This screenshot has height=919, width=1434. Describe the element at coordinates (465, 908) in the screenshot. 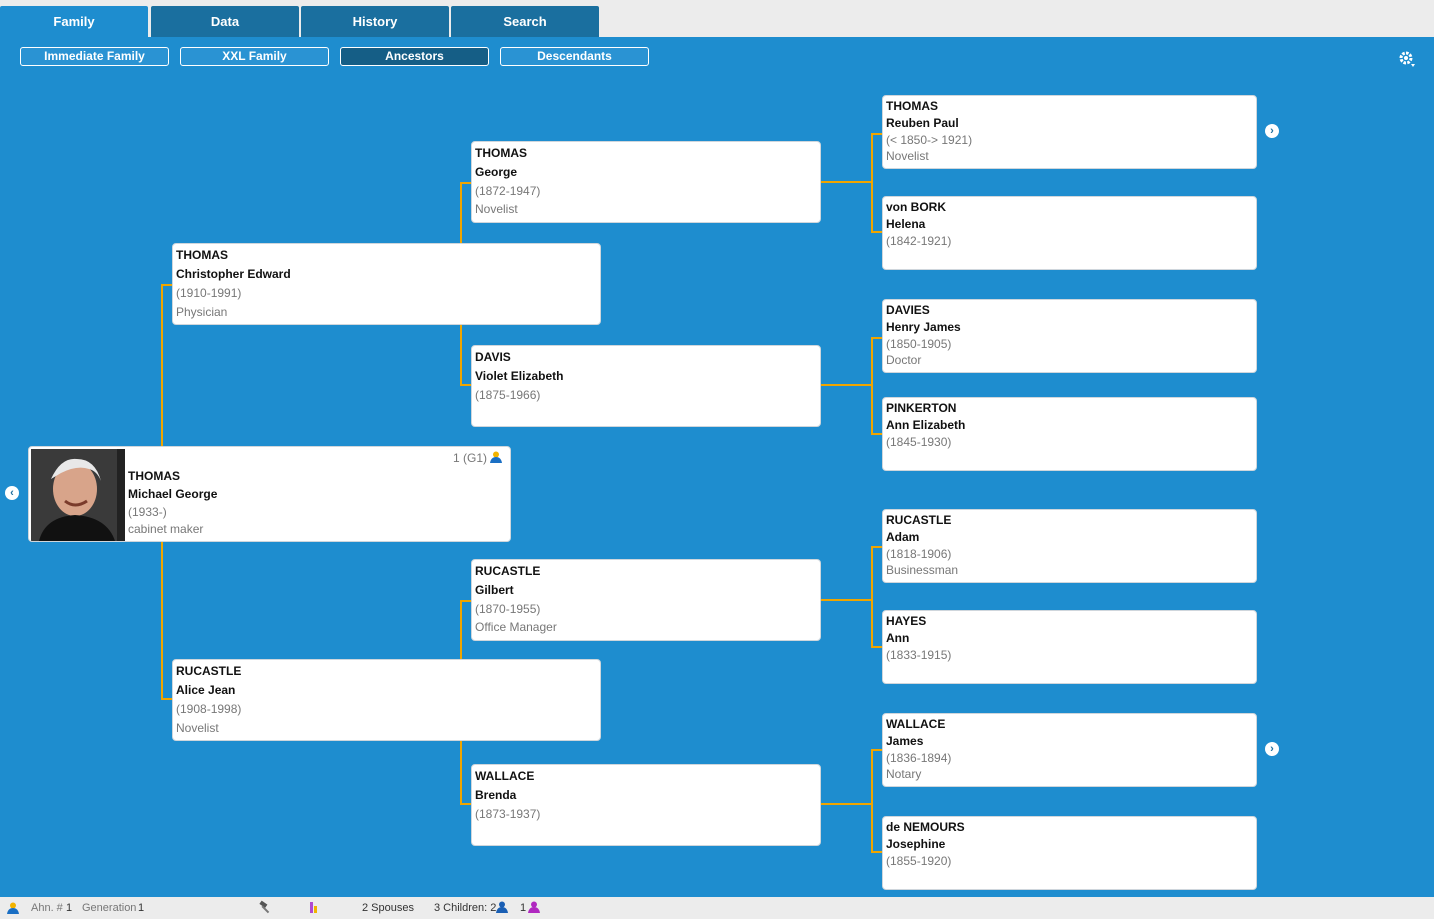

I see `children-count: 3 Children: 2` at that location.